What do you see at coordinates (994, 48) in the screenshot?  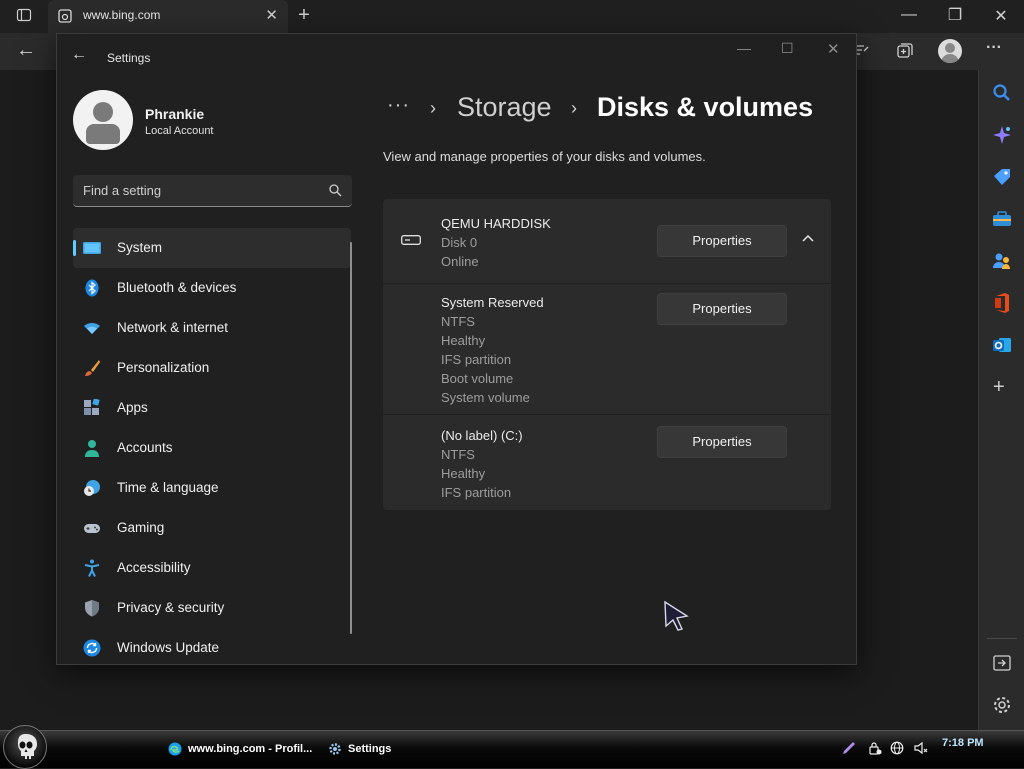 I see `more-options-icon: ···` at bounding box center [994, 48].